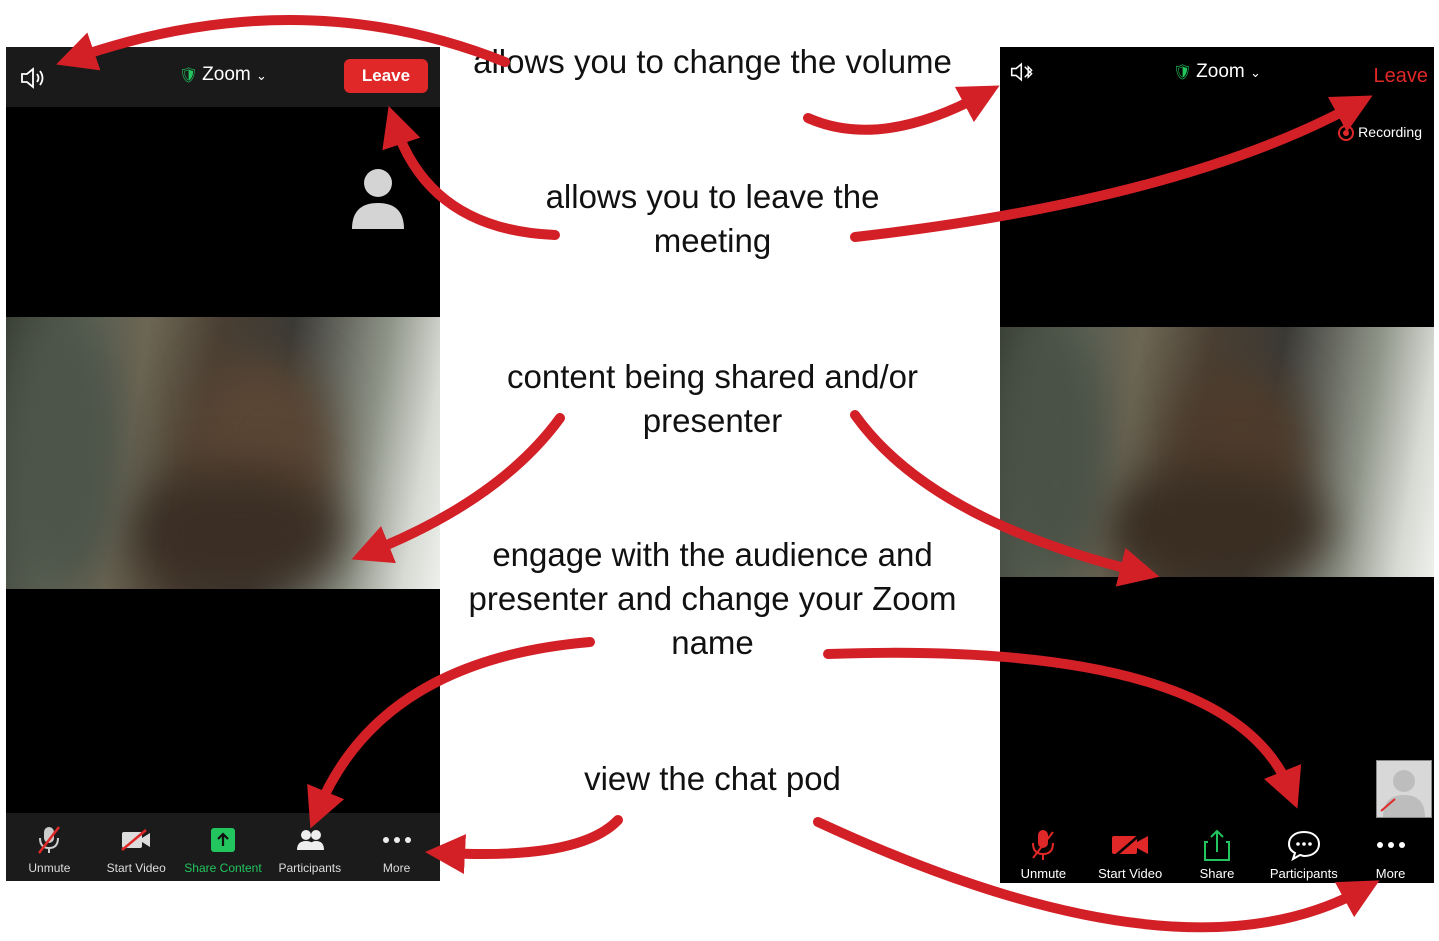 This screenshot has width=1439, height=941. I want to click on callout-leave: allows you to leave the meeting, so click(712, 218).